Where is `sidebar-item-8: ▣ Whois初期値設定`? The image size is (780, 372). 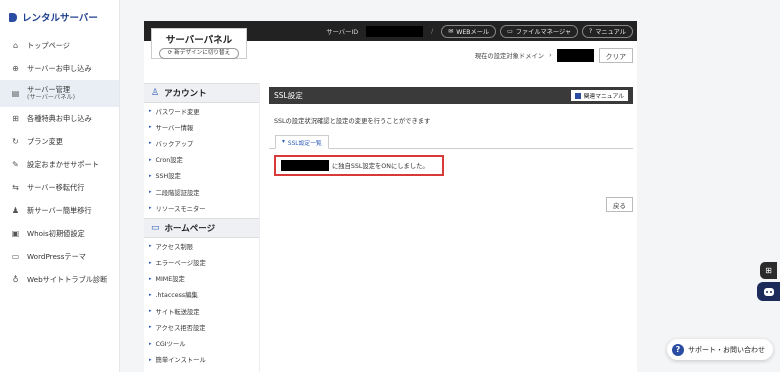
sidebar-item-8: ▣ Whois初期値設定 is located at coordinates (59, 233).